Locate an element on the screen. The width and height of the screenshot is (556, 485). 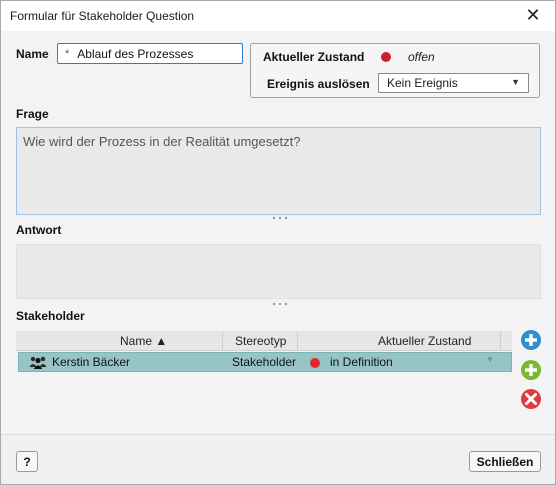
antwort-textarea is located at coordinates (278, 271).